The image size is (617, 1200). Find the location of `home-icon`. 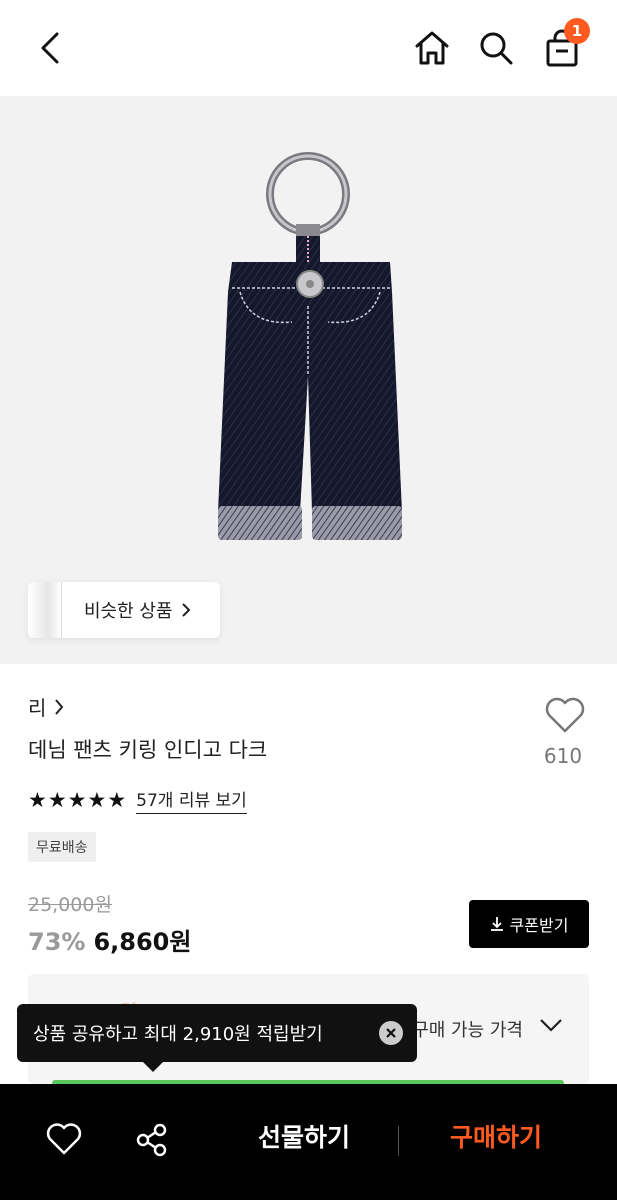

home-icon is located at coordinates (432, 48).